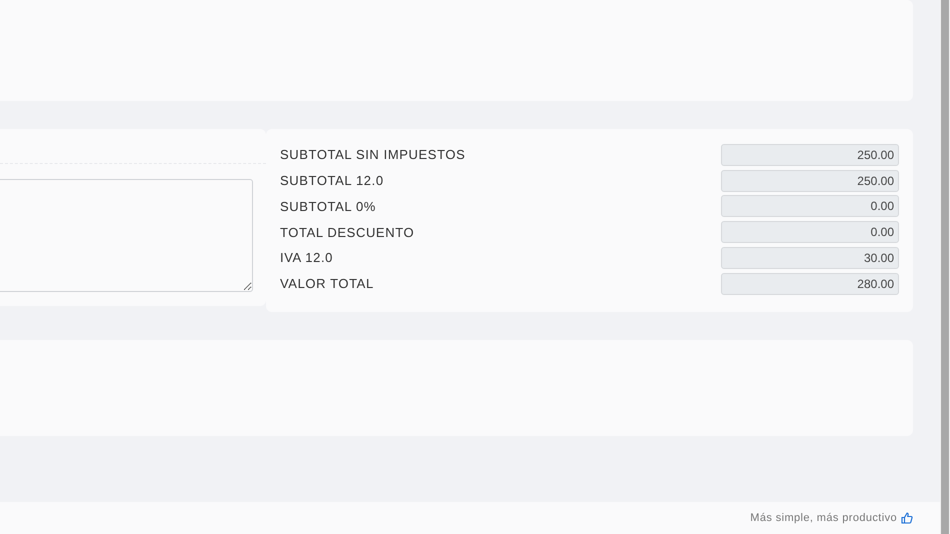 This screenshot has height=534, width=950. I want to click on total-value-field: 30.00, so click(810, 258).